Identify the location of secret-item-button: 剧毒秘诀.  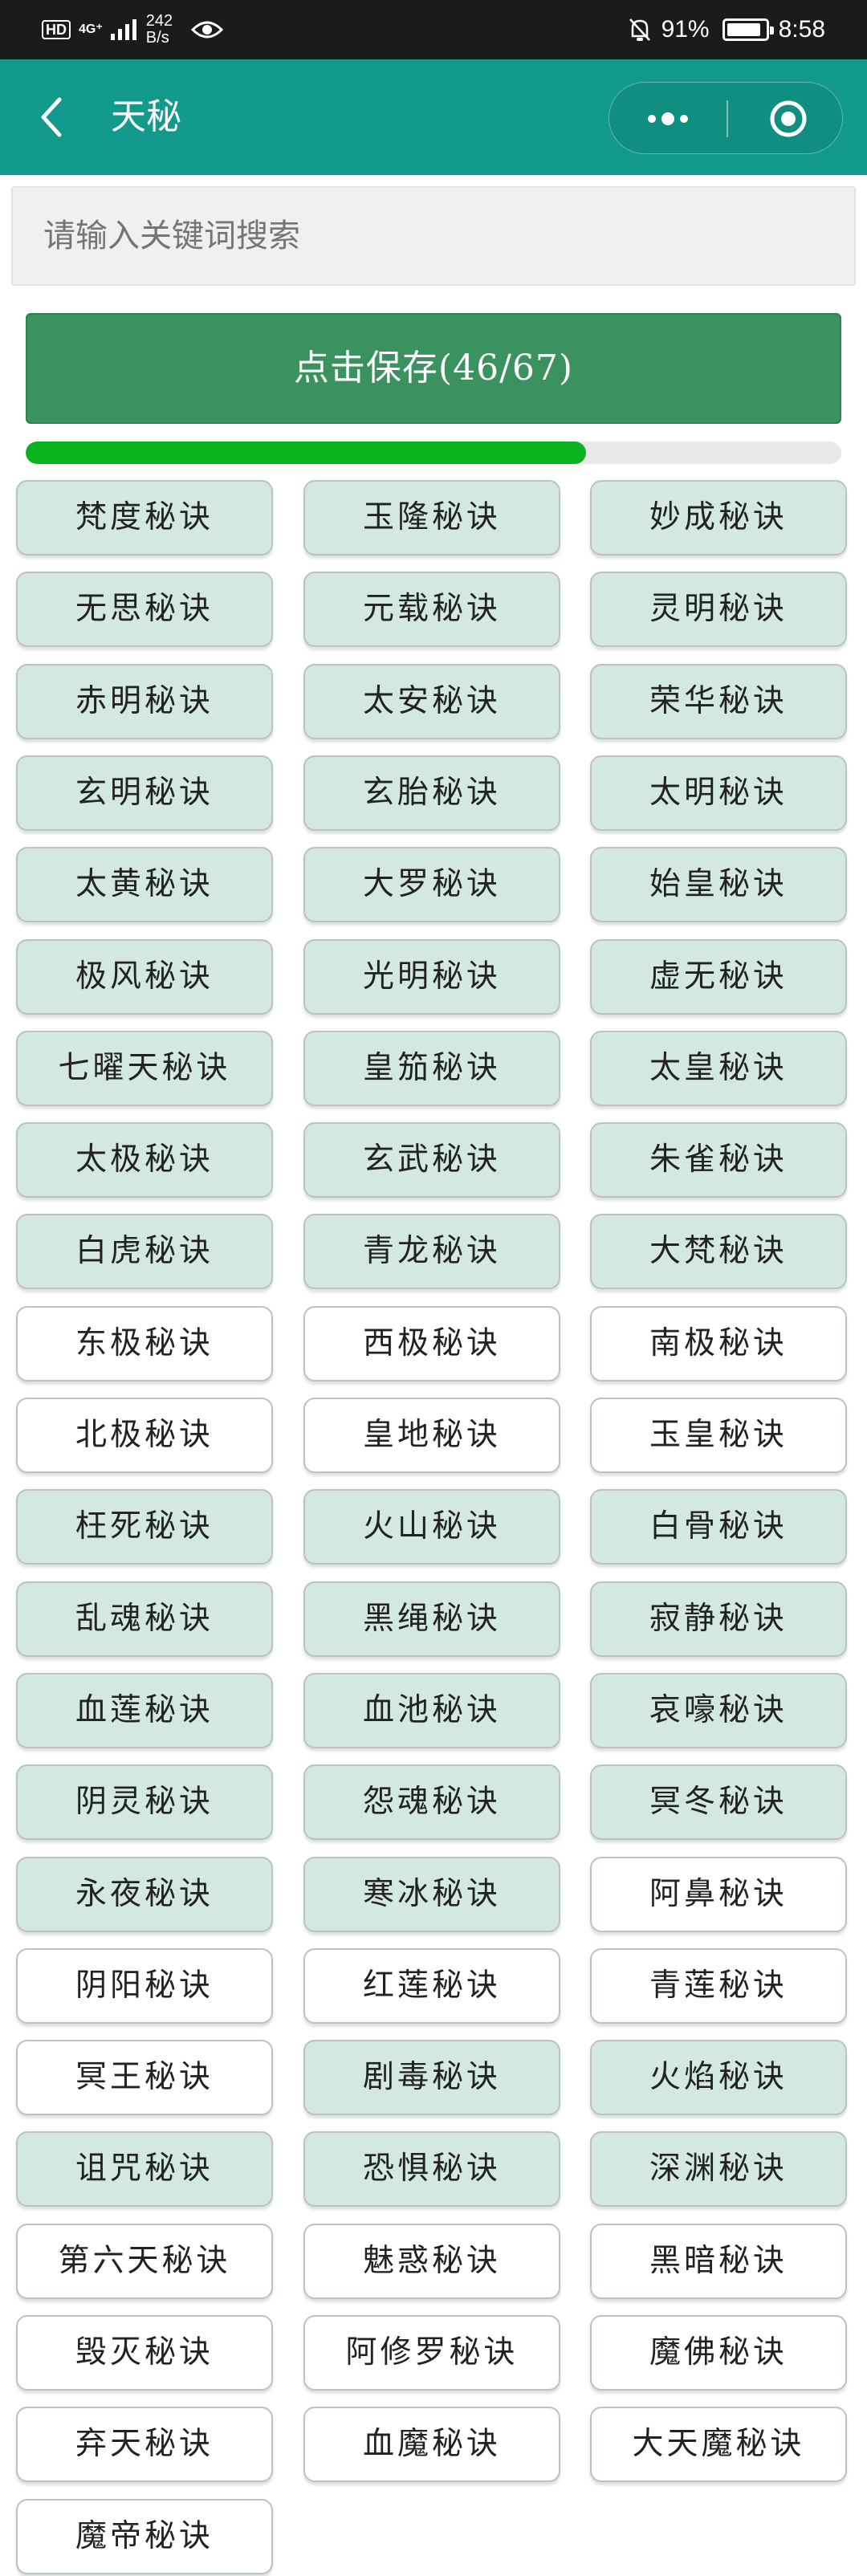
(431, 2077).